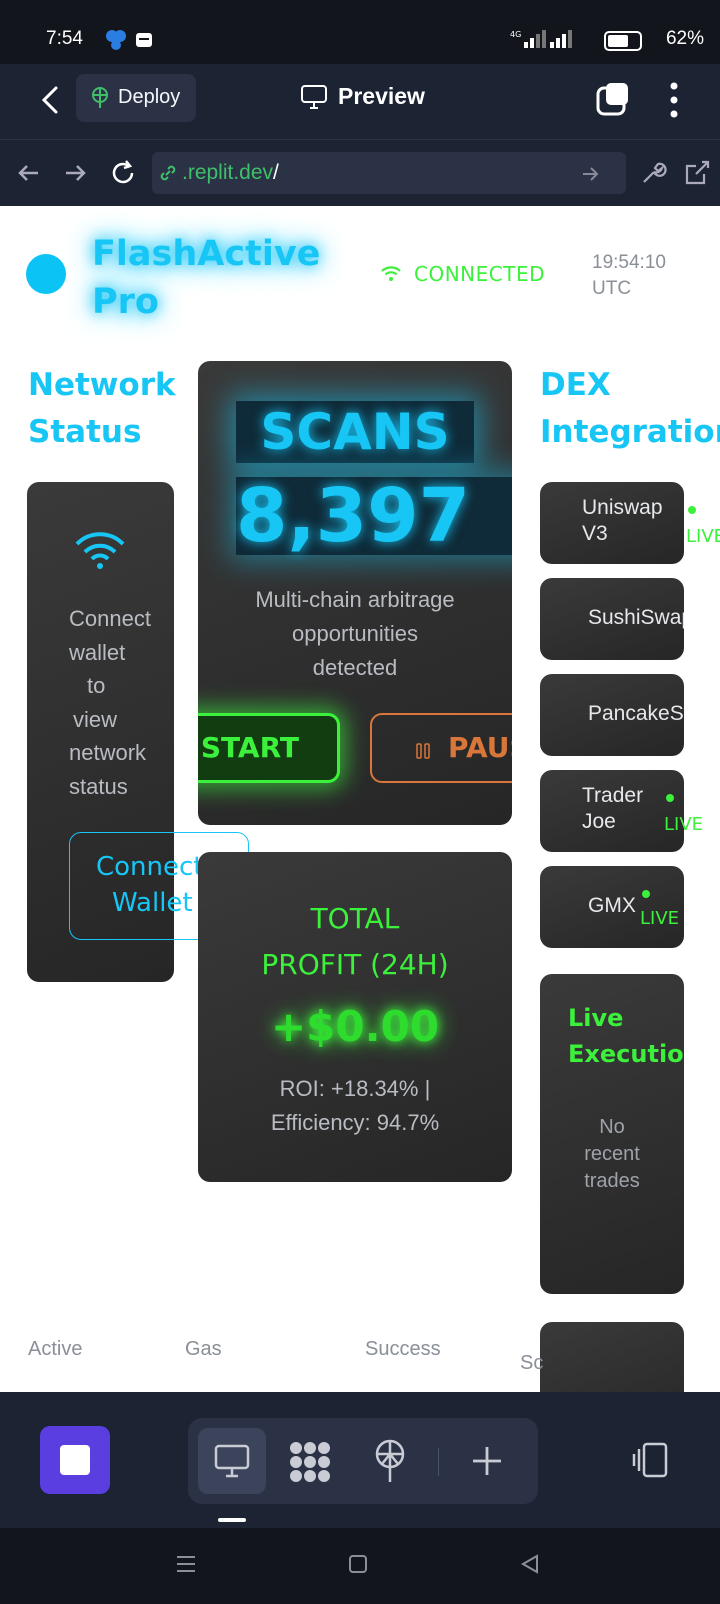  What do you see at coordinates (206, 254) in the screenshot?
I see `brand-line1: FlashActive` at bounding box center [206, 254].